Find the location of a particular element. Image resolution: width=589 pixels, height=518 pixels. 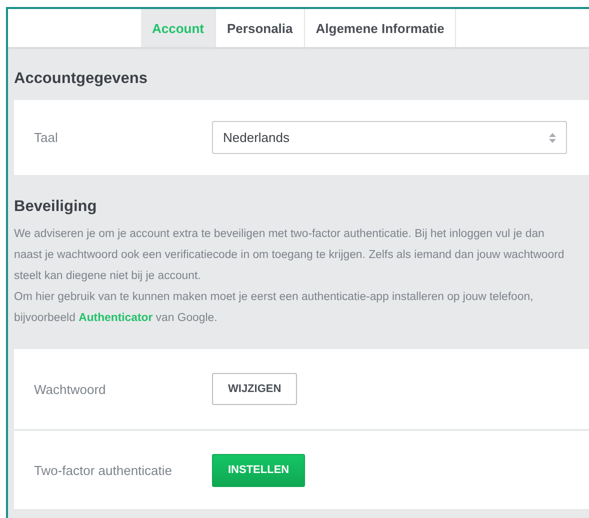

section-heading: Beveiliging is located at coordinates (56, 207).